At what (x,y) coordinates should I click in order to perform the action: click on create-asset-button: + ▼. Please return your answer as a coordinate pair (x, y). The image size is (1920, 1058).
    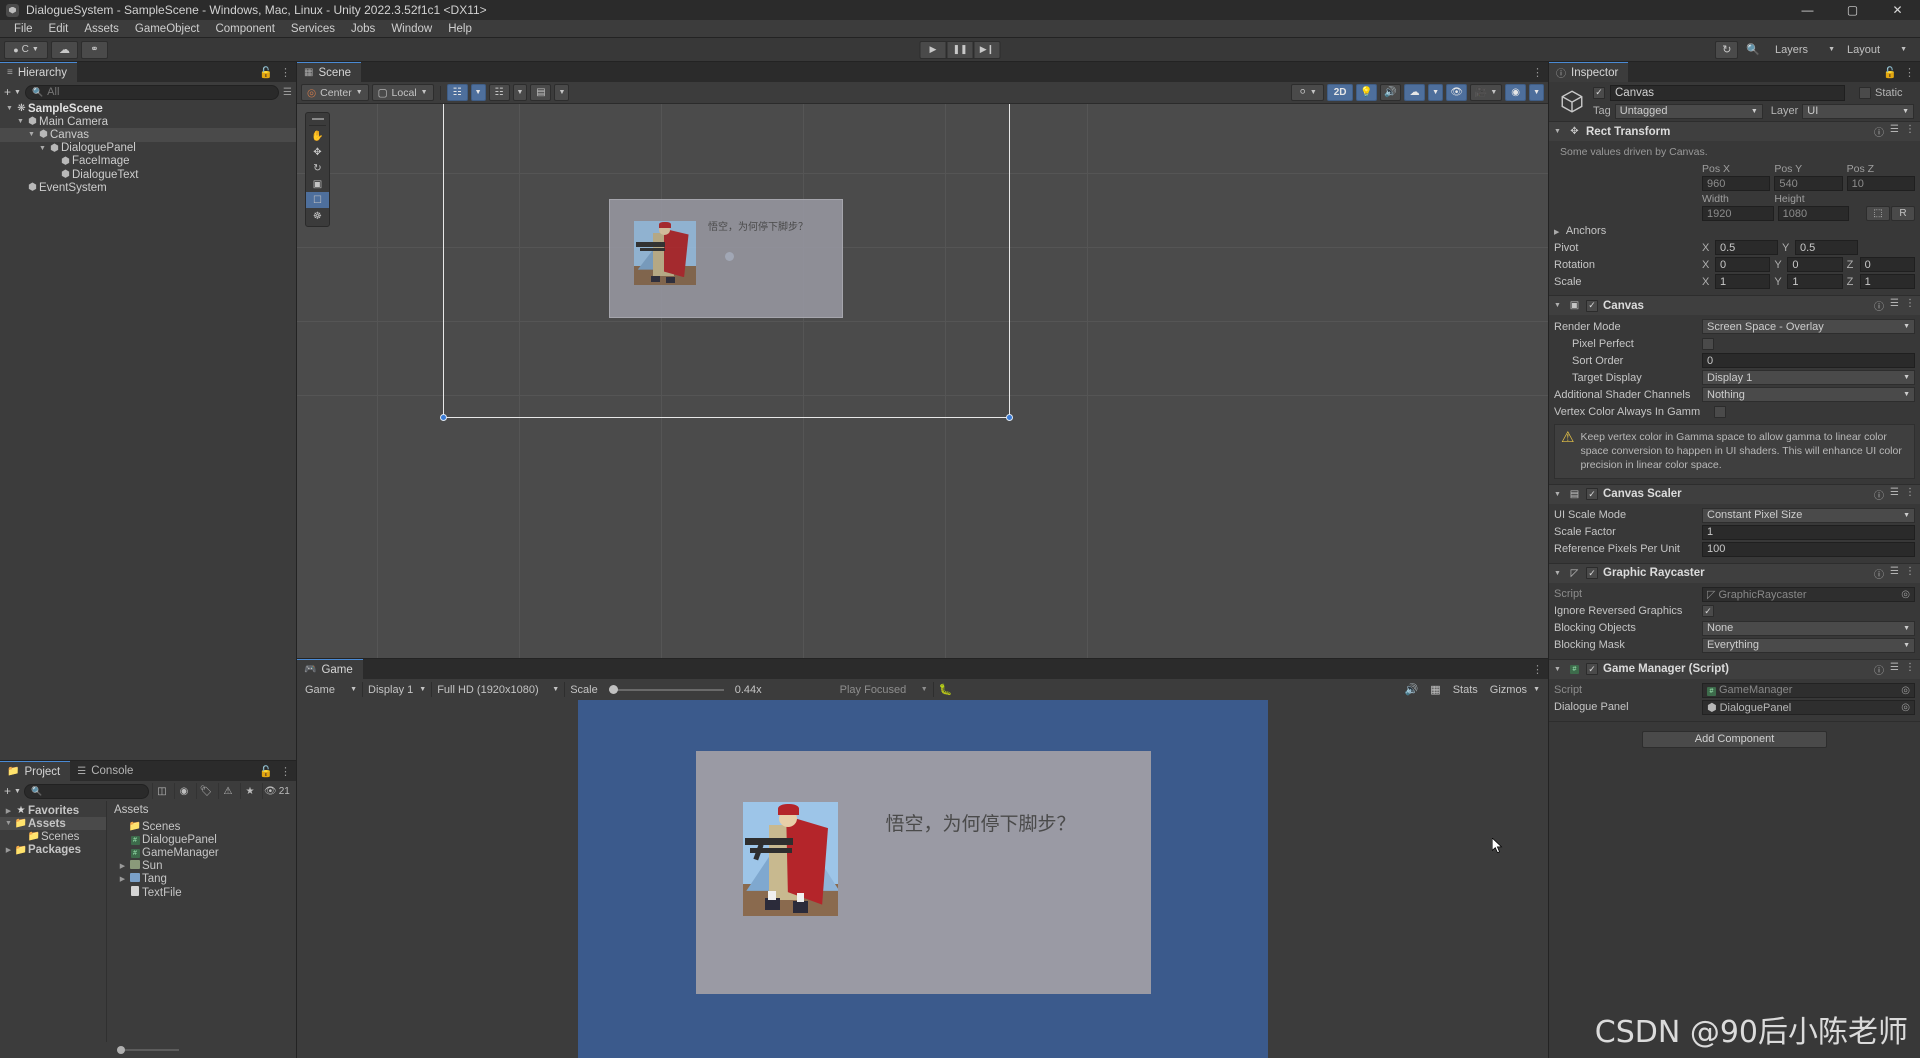
    Looking at the image, I should click on (12, 791).